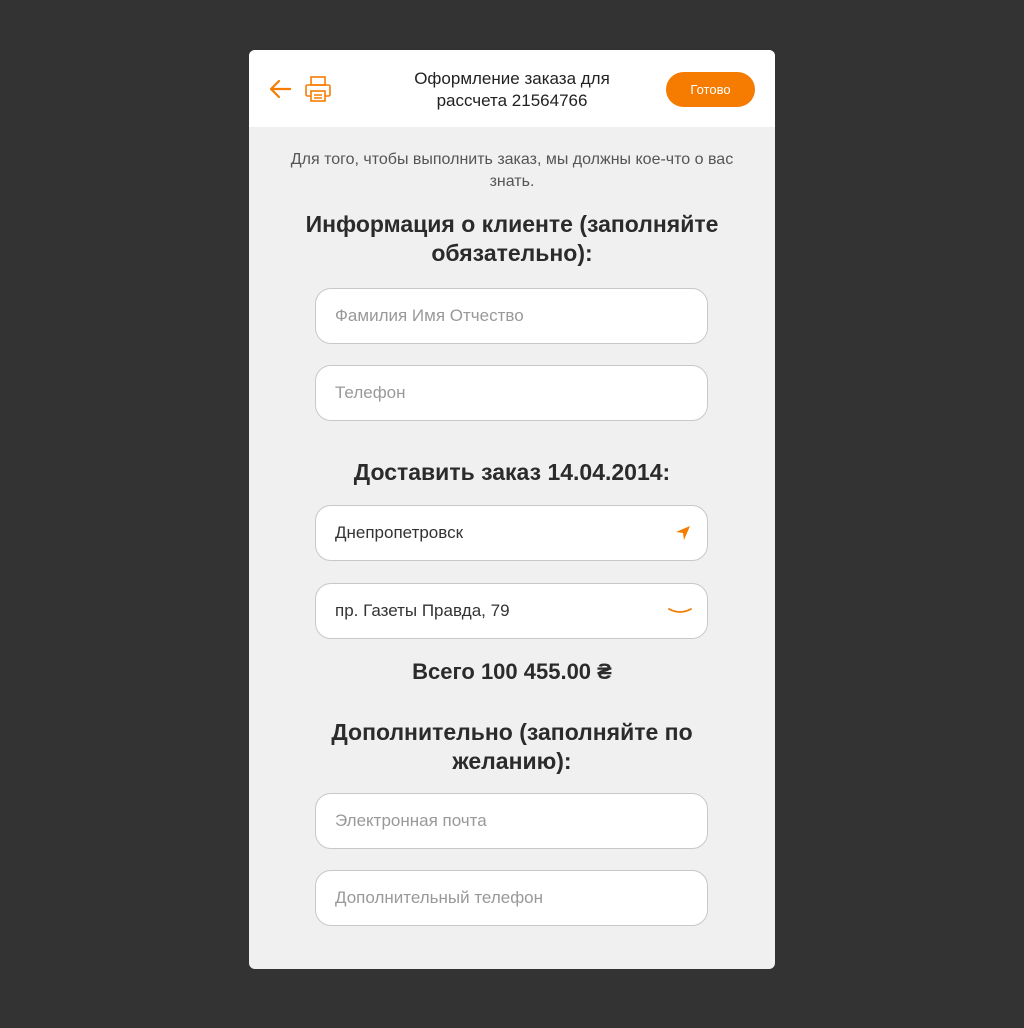 The height and width of the screenshot is (1028, 1024). I want to click on extra-phone-field, so click(511, 898).